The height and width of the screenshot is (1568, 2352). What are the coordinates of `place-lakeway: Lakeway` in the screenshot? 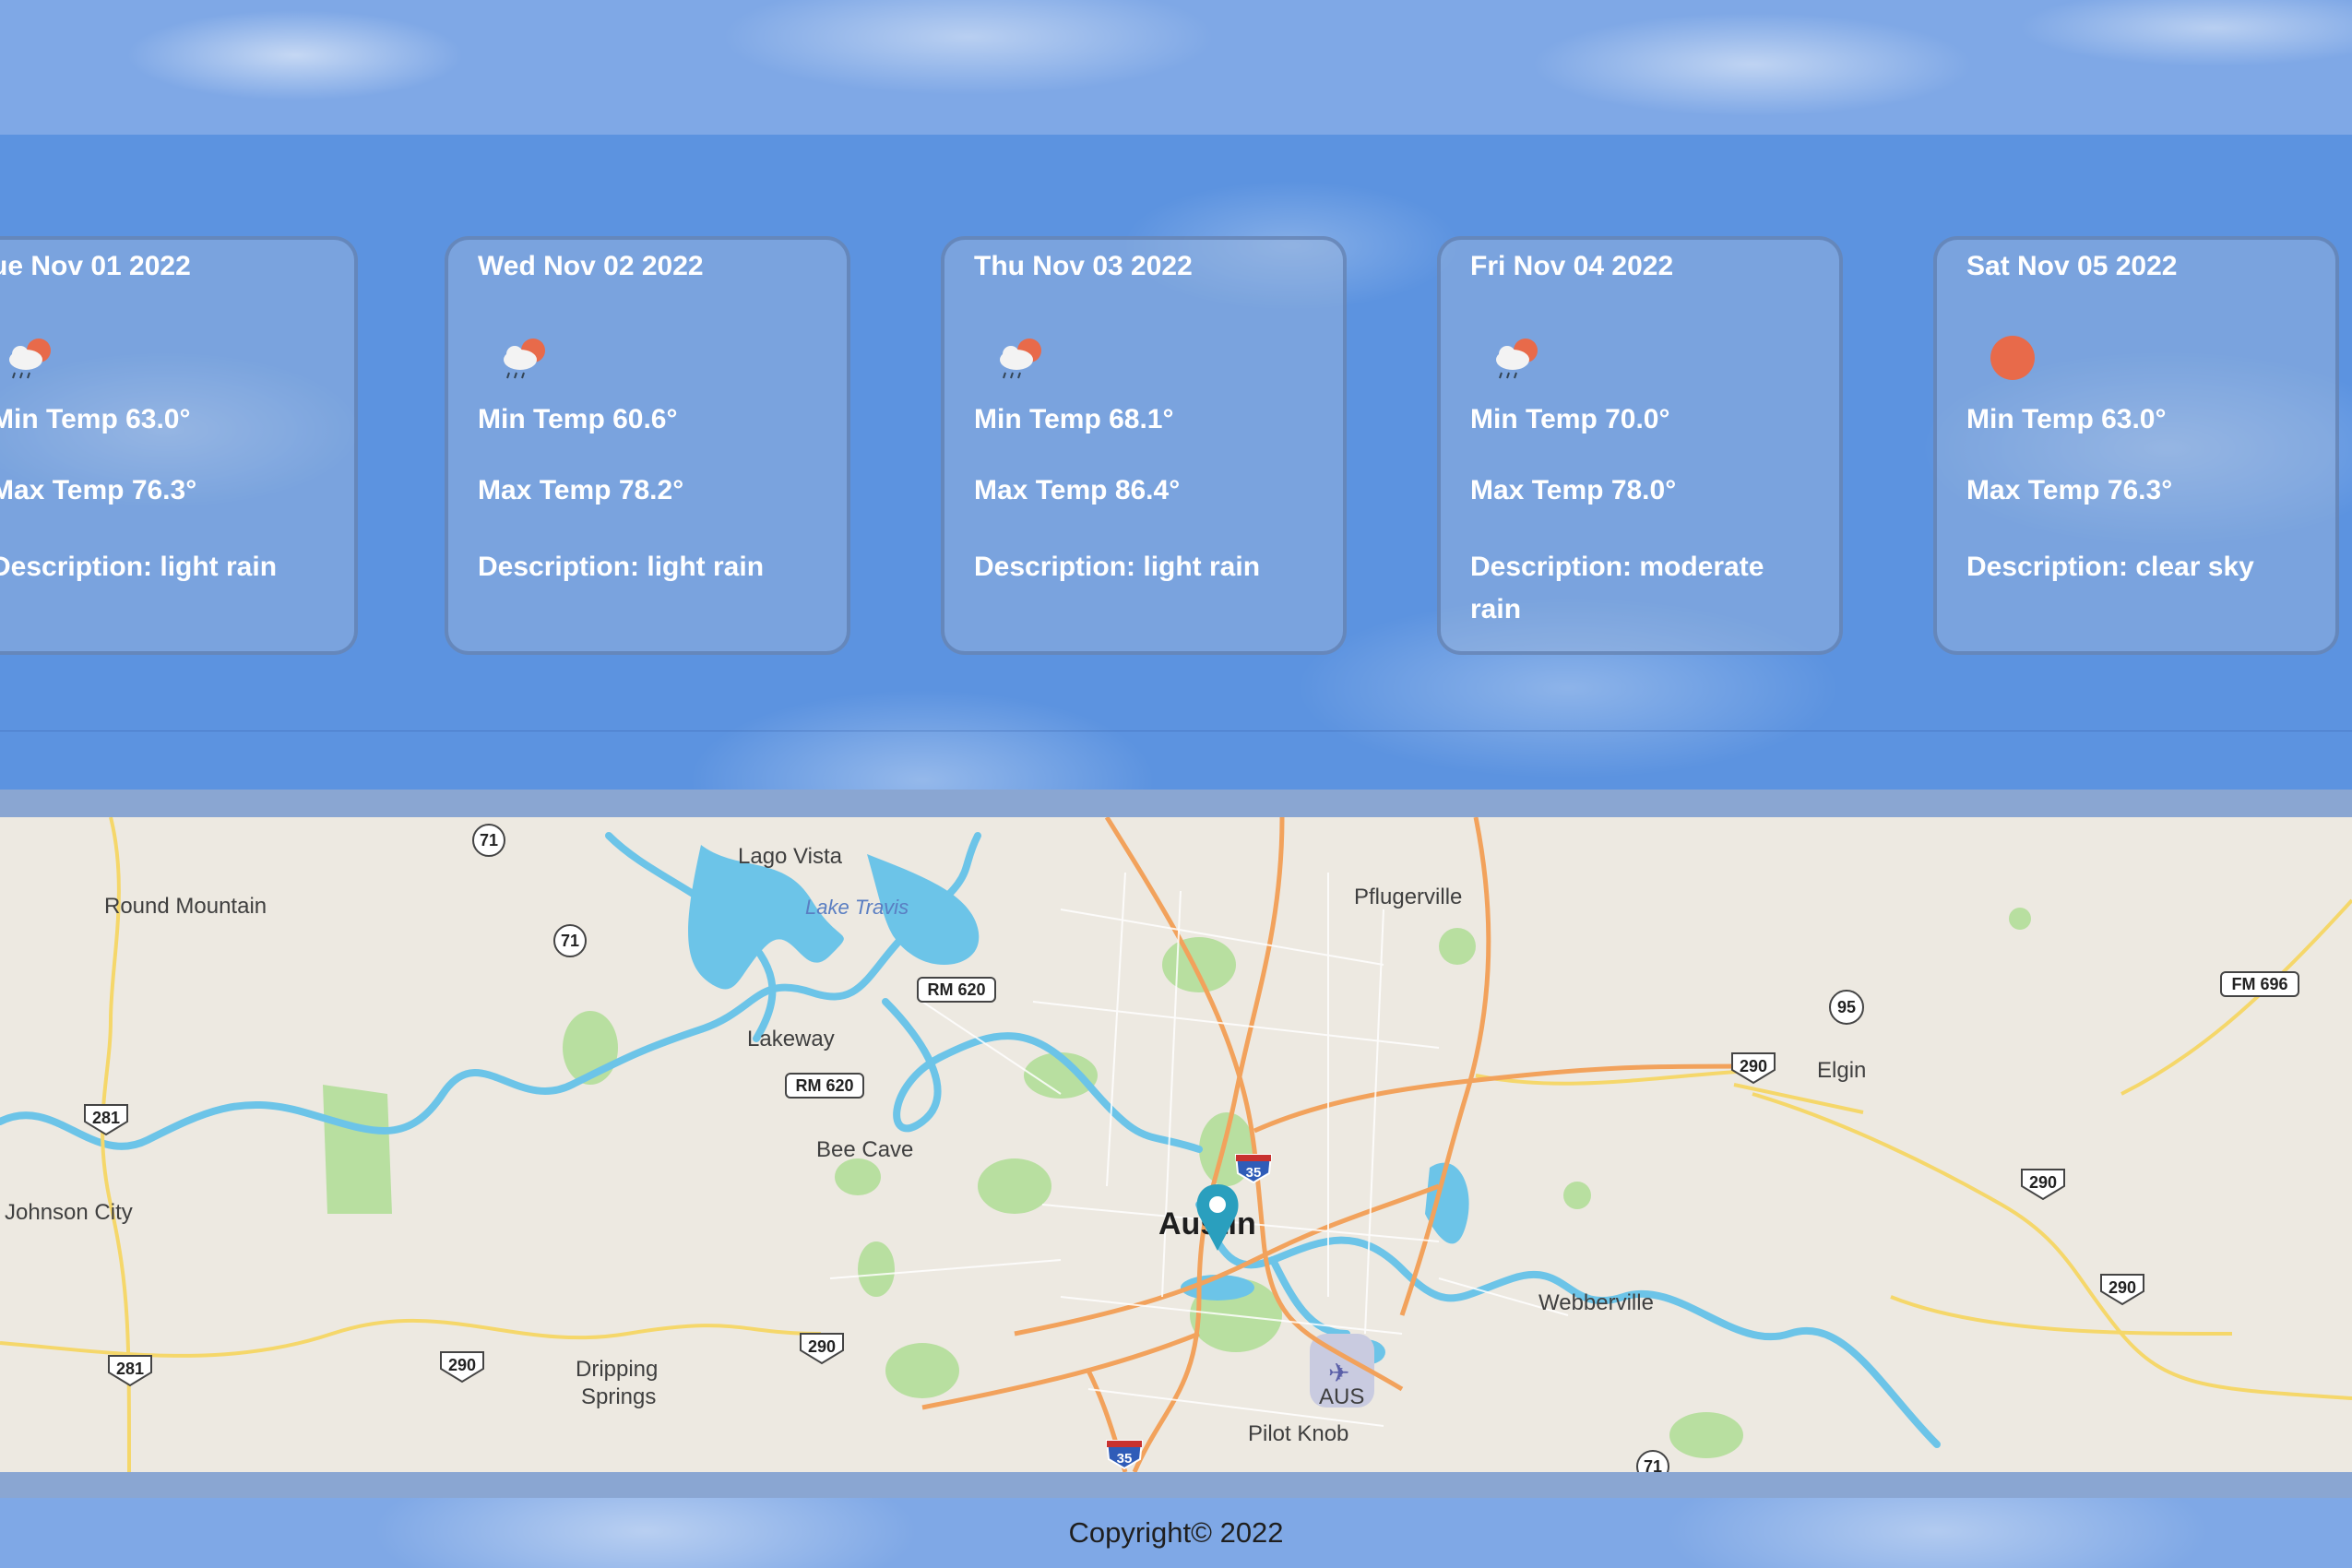 It's located at (791, 1039).